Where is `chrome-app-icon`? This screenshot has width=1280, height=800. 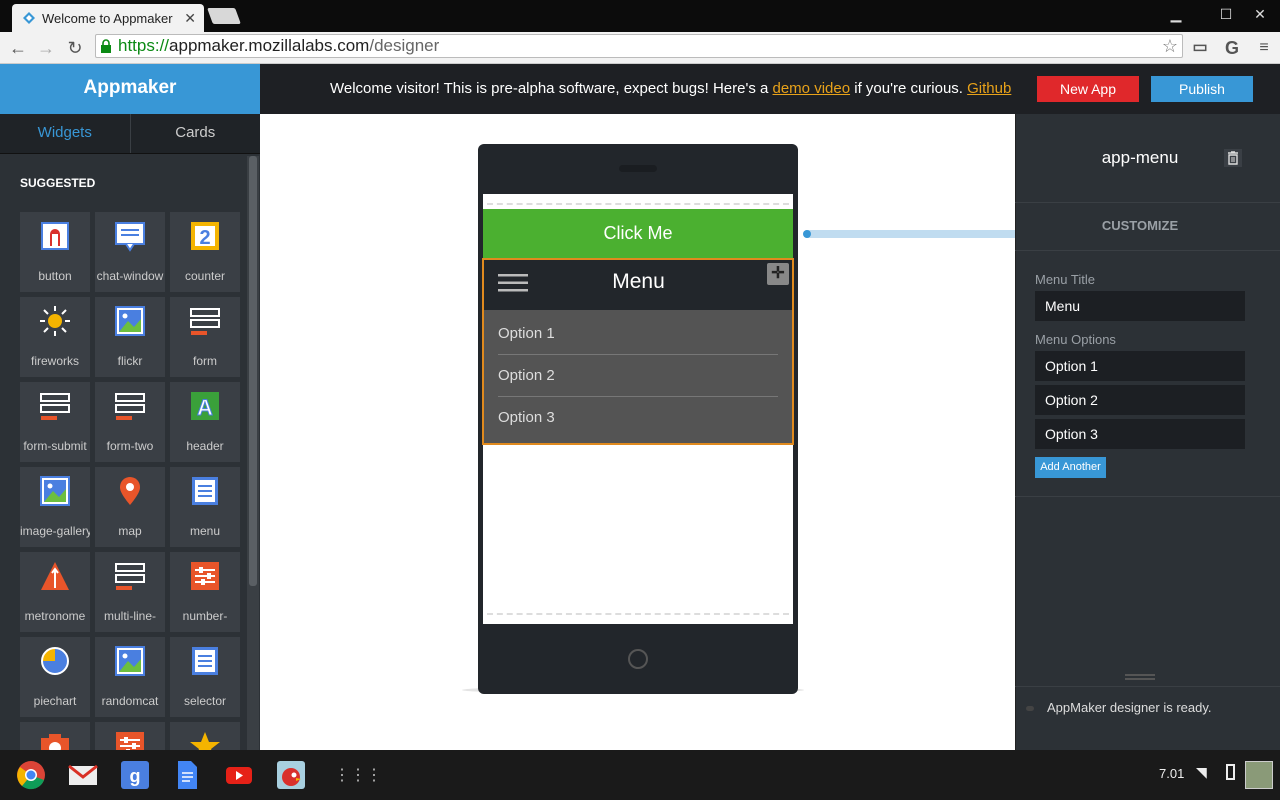
chrome-app-icon is located at coordinates (31, 775).